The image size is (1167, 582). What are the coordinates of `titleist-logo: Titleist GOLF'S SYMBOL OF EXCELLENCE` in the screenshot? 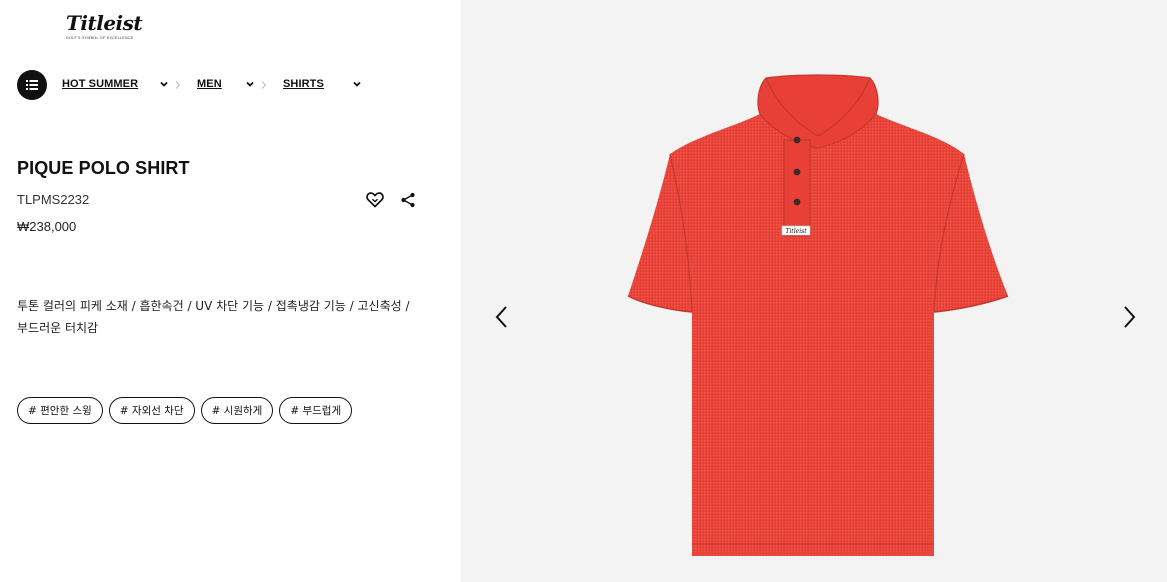 It's located at (109, 27).